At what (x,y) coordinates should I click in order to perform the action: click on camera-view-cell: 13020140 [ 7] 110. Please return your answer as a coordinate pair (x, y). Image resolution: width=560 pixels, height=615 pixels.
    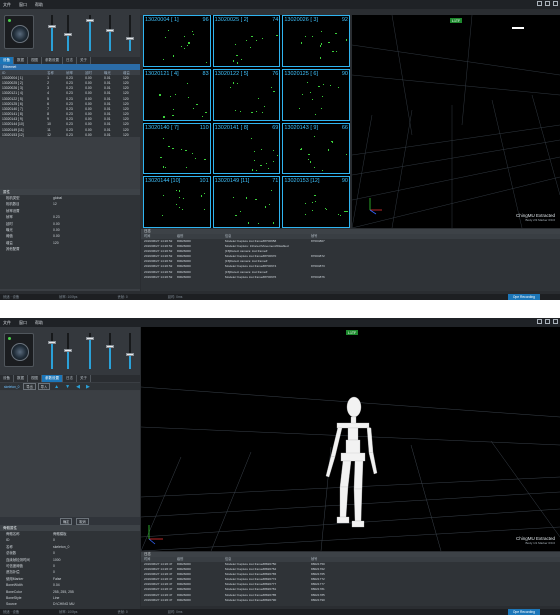
    Looking at the image, I should click on (177, 148).